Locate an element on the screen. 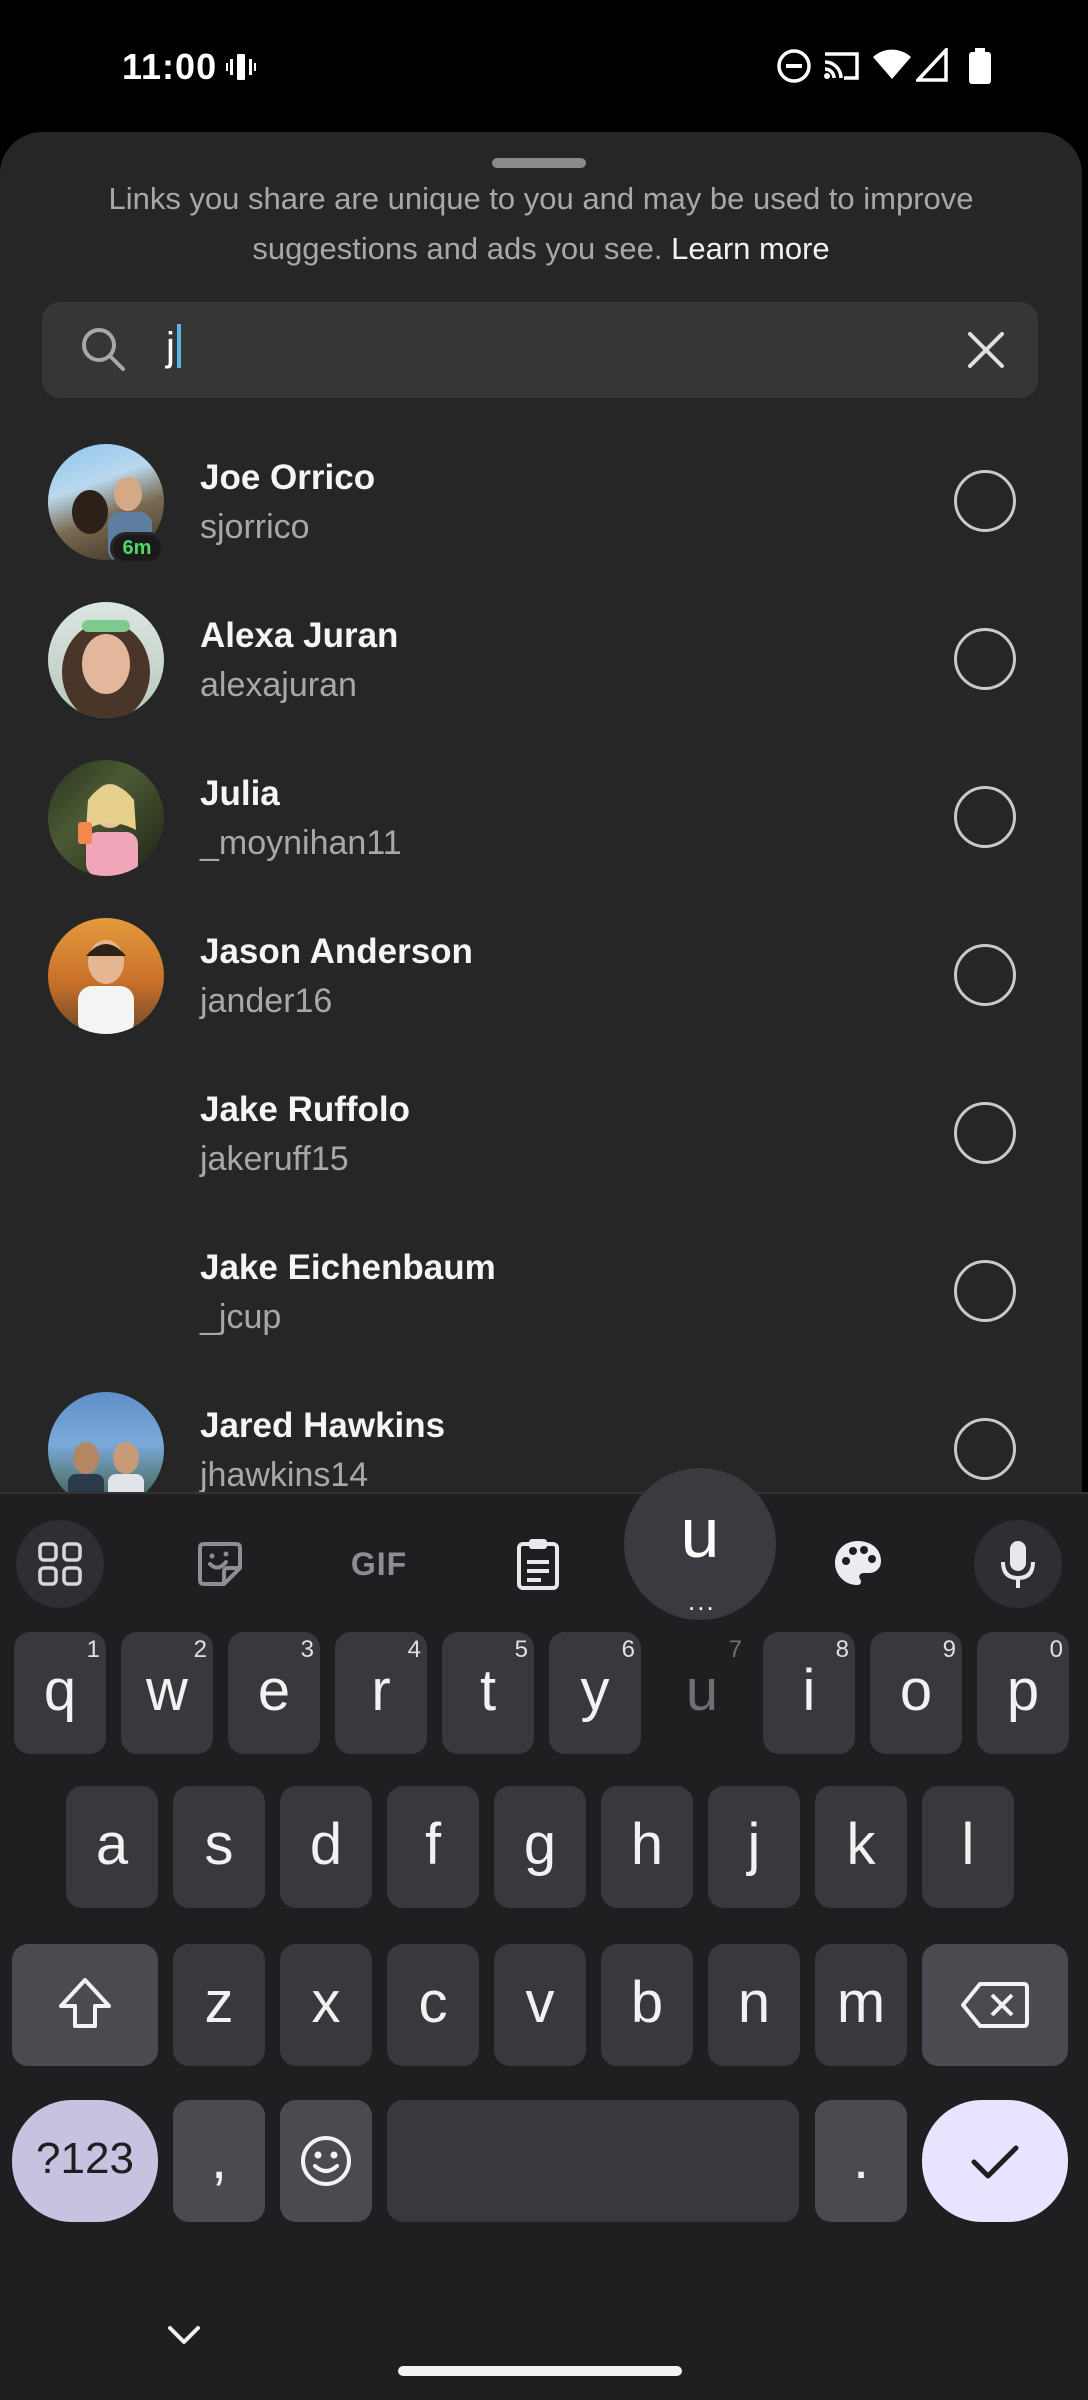 Image resolution: width=1088 pixels, height=2400 pixels. key-j: j is located at coordinates (754, 1847).